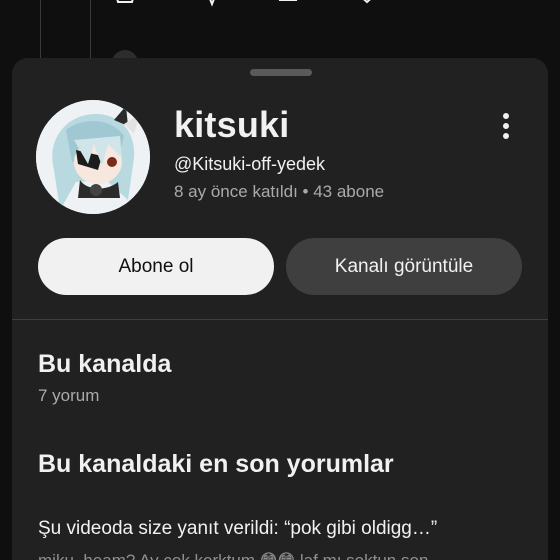 This screenshot has width=560, height=560. What do you see at coordinates (367, 2) in the screenshot?
I see `heart-icon` at bounding box center [367, 2].